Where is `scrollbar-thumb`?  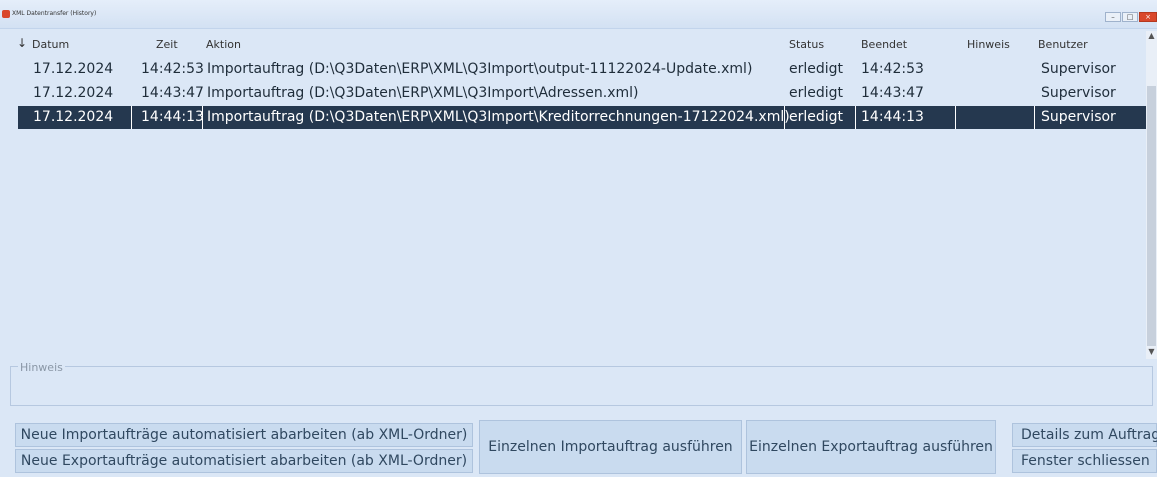
scrollbar-thumb is located at coordinates (1151, 216).